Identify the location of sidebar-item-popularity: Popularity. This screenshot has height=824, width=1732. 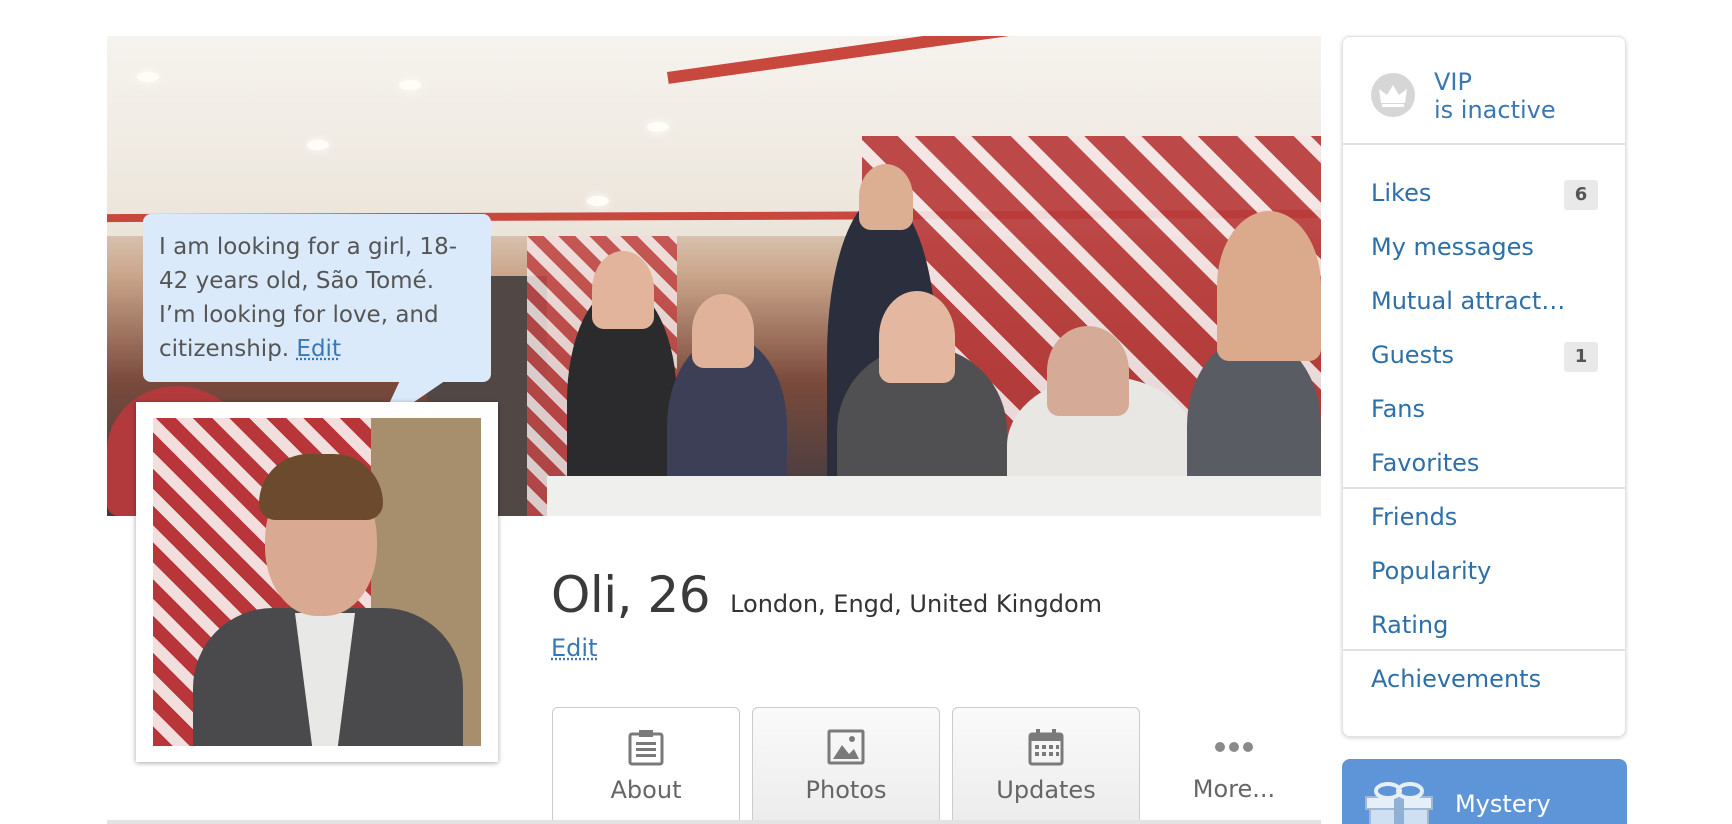
(1431, 571).